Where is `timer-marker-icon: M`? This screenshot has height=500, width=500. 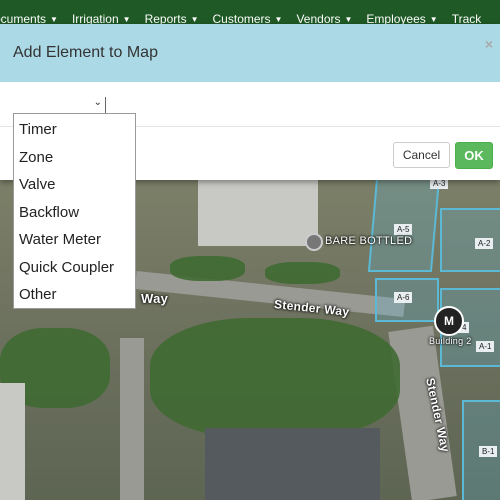 timer-marker-icon: M is located at coordinates (449, 321).